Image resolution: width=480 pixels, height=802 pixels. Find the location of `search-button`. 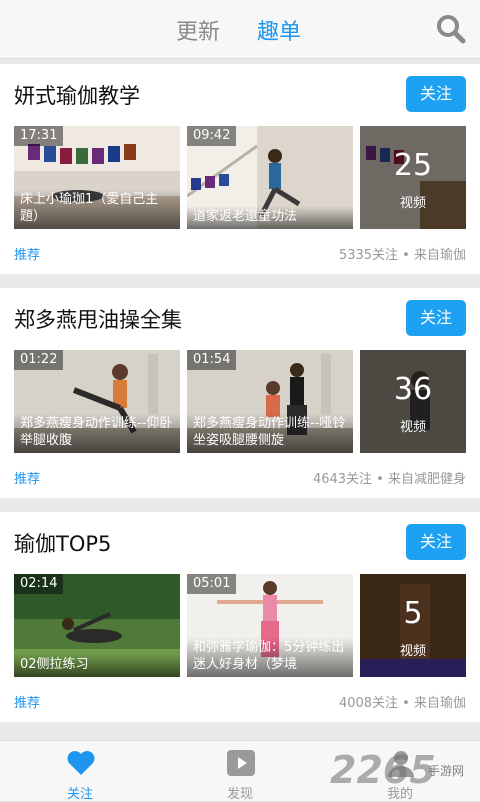

search-button is located at coordinates (451, 29).